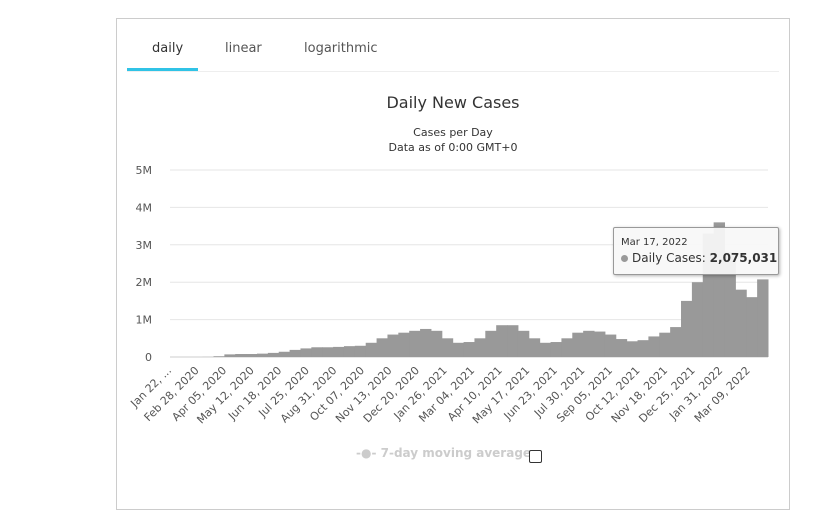  I want to click on tooltip-value: 2,075,031, so click(743, 258).